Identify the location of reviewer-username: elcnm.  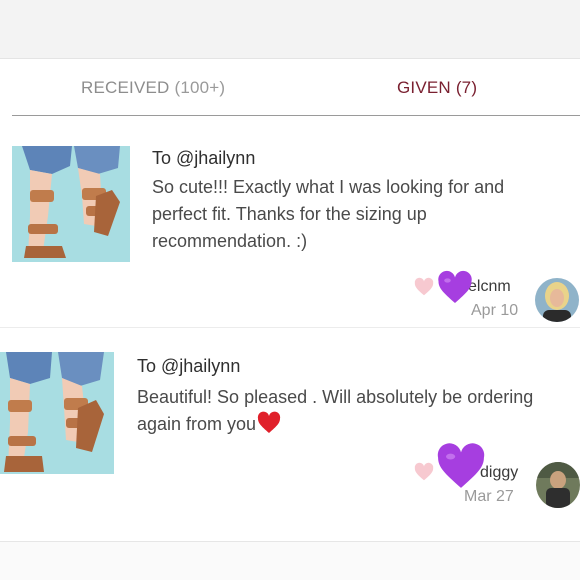
(489, 287).